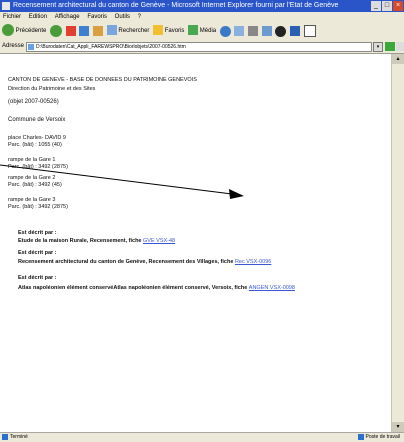  What do you see at coordinates (19, 437) in the screenshot?
I see `status-text: Terminé` at bounding box center [19, 437].